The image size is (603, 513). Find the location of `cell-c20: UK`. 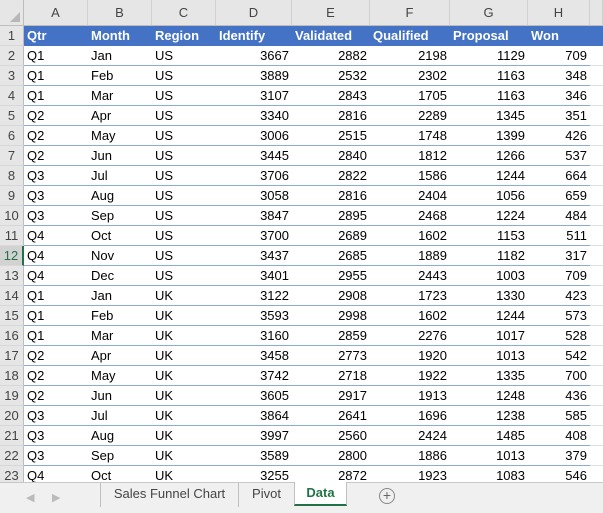

cell-c20: UK is located at coordinates (184, 416).